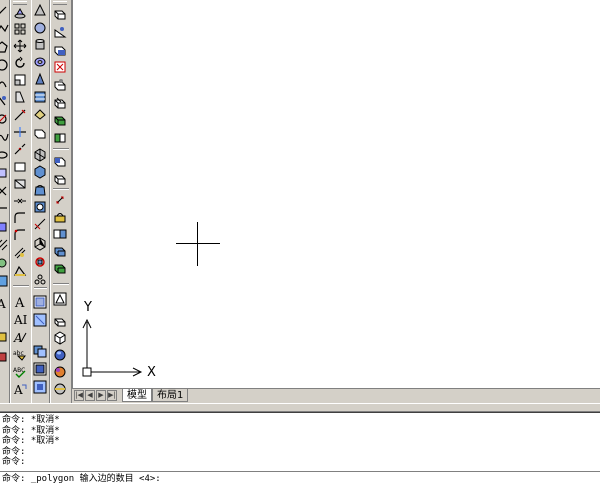  Describe the element at coordinates (4, 191) in the screenshot. I see `insert-block-icon` at that location.